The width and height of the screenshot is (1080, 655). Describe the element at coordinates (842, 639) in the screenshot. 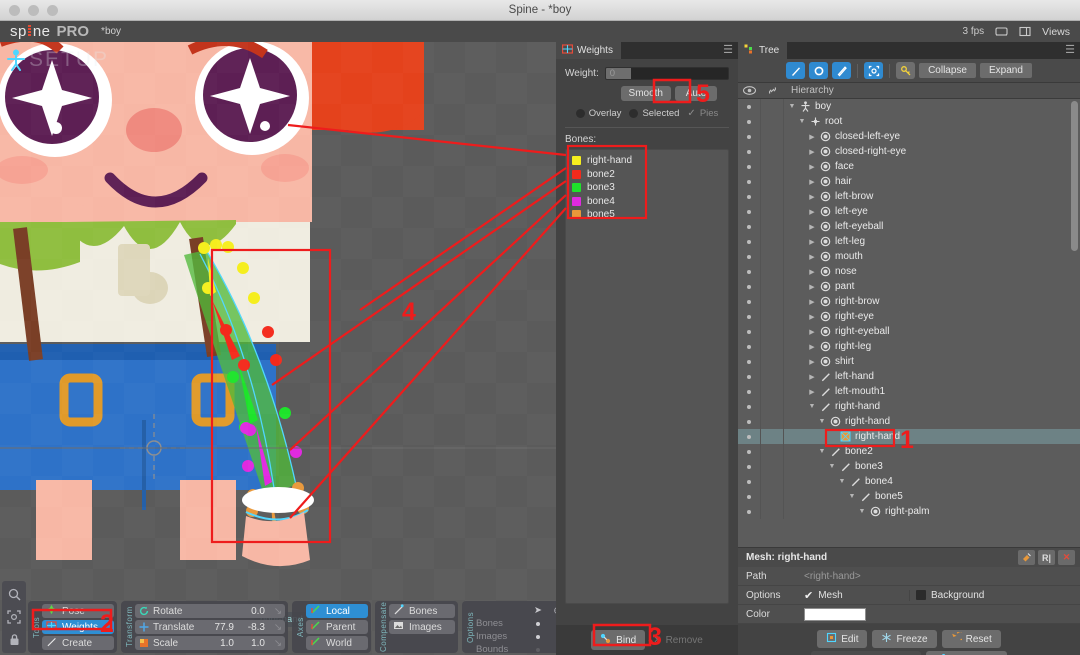

I see `edit-button: Edit` at that location.